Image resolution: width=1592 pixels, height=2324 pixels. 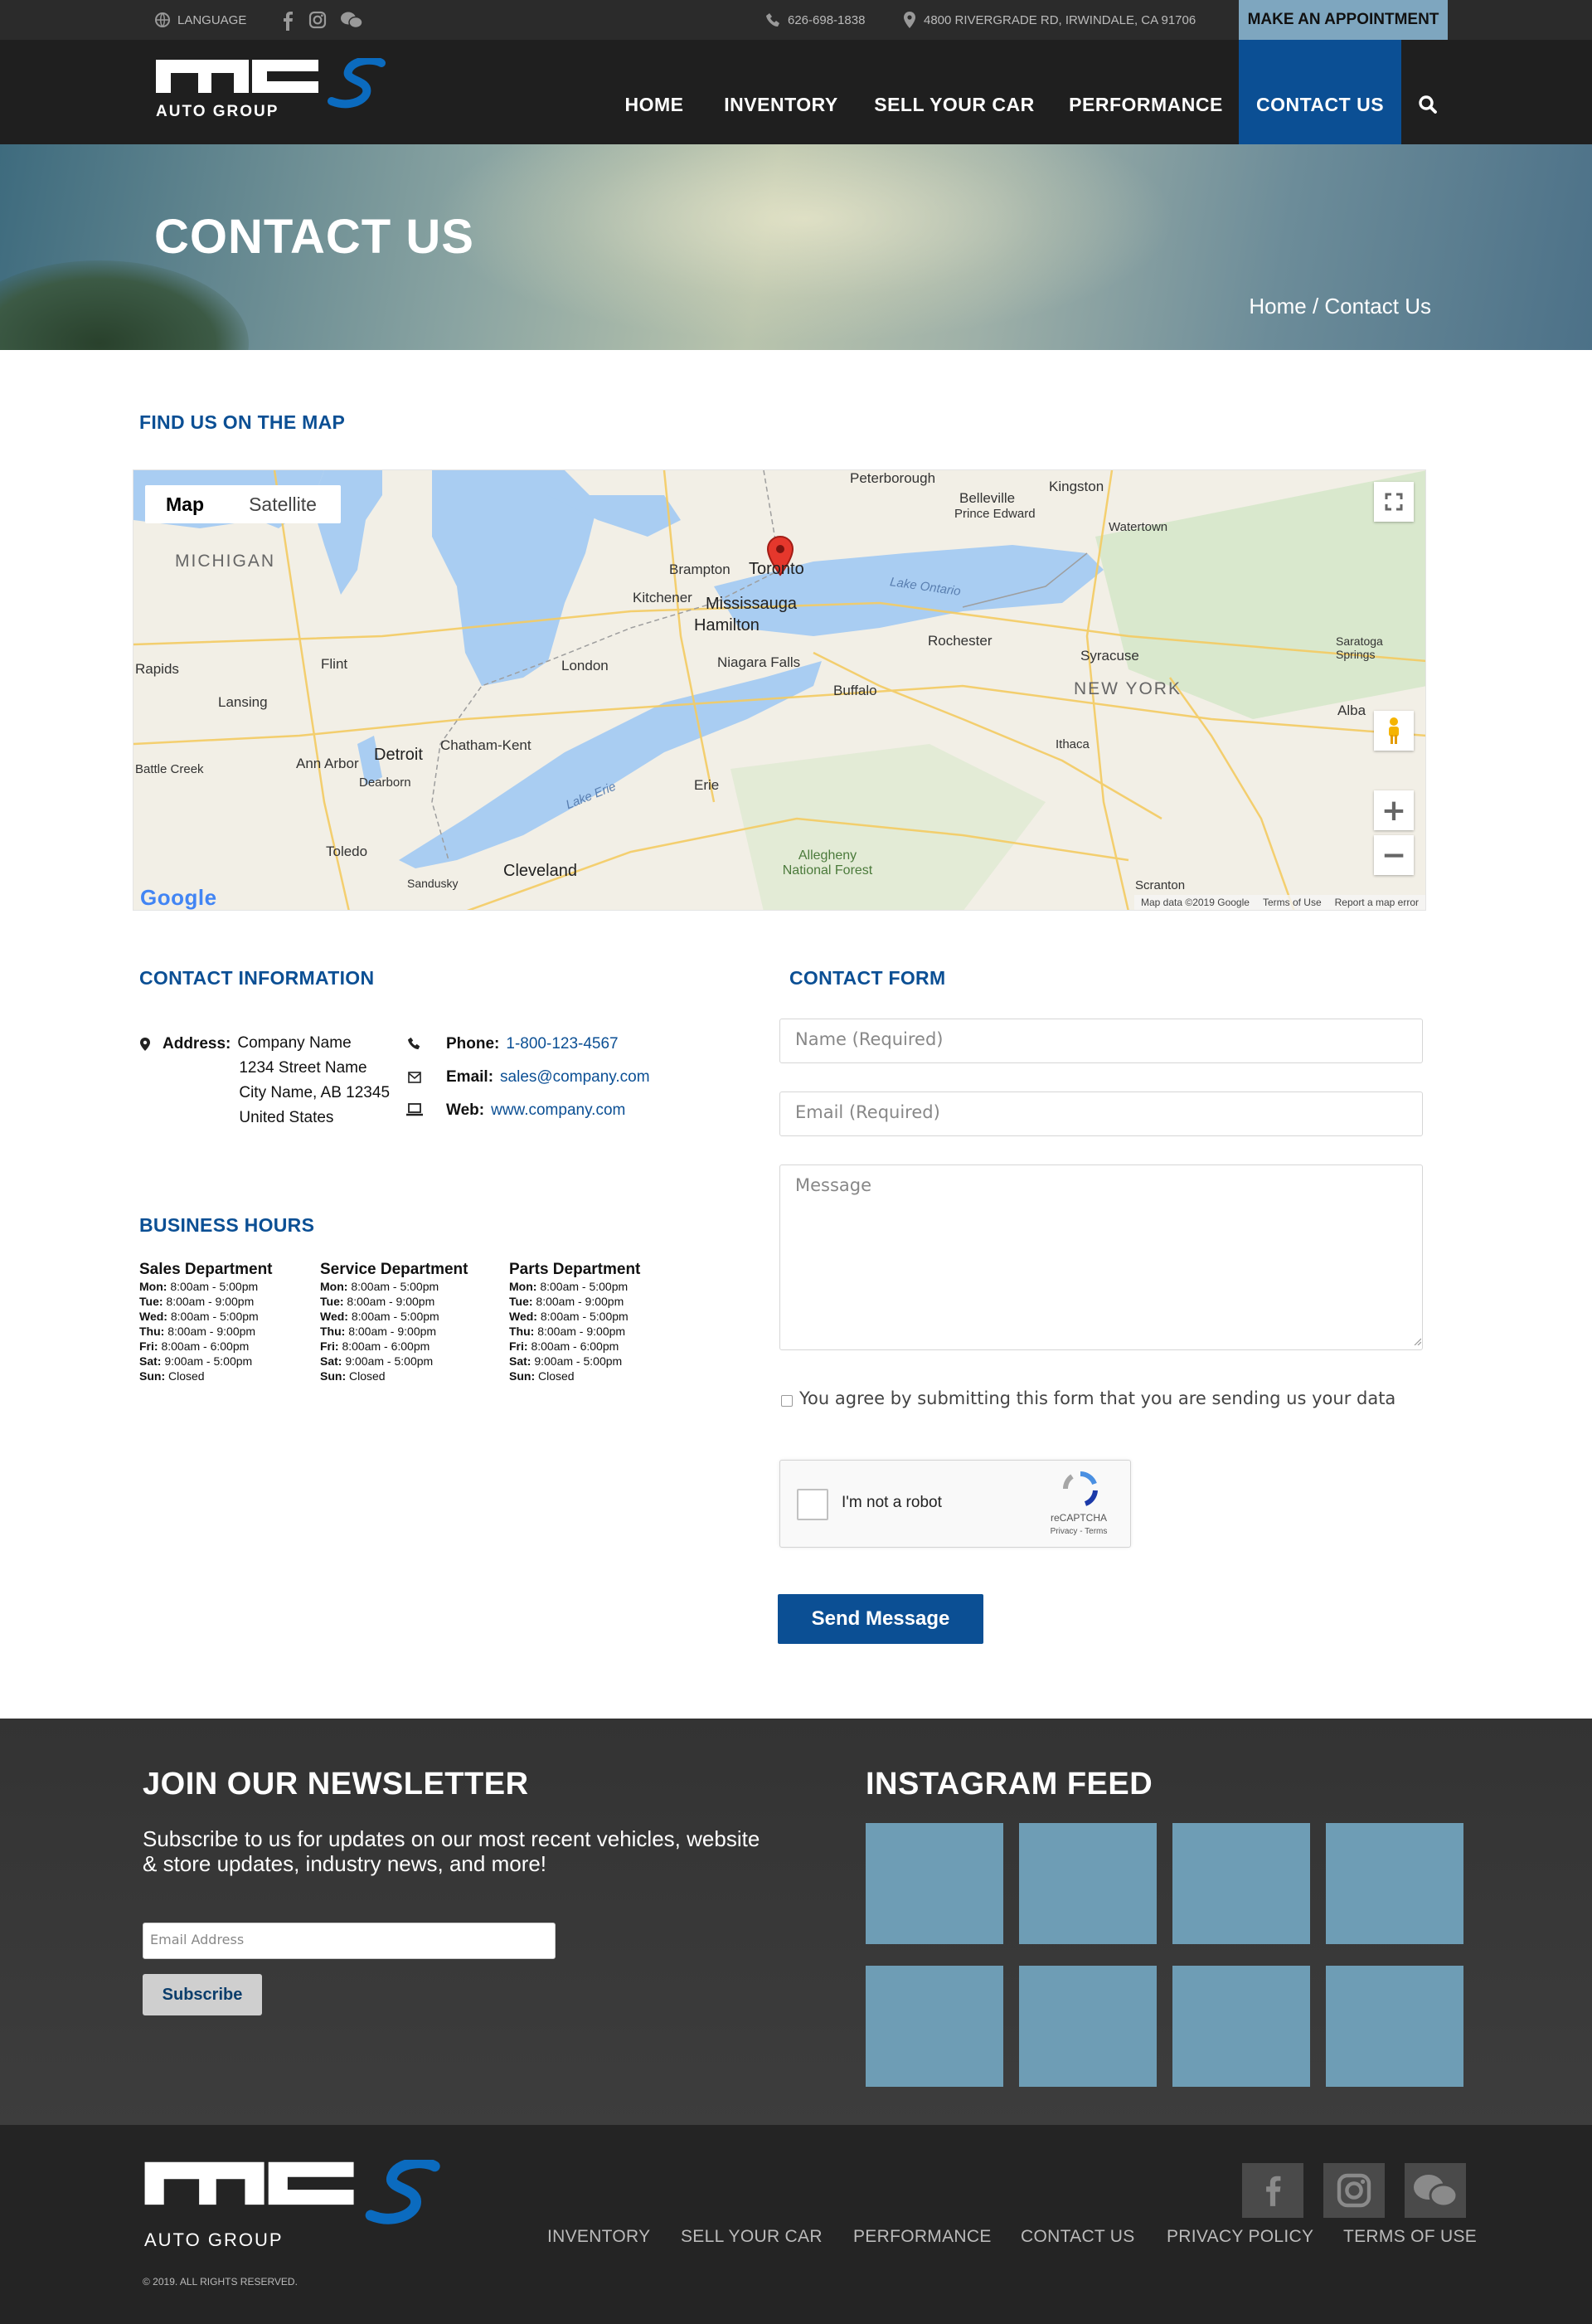 I want to click on footer-logo: AUTO GROUP, so click(x=292, y=2204).